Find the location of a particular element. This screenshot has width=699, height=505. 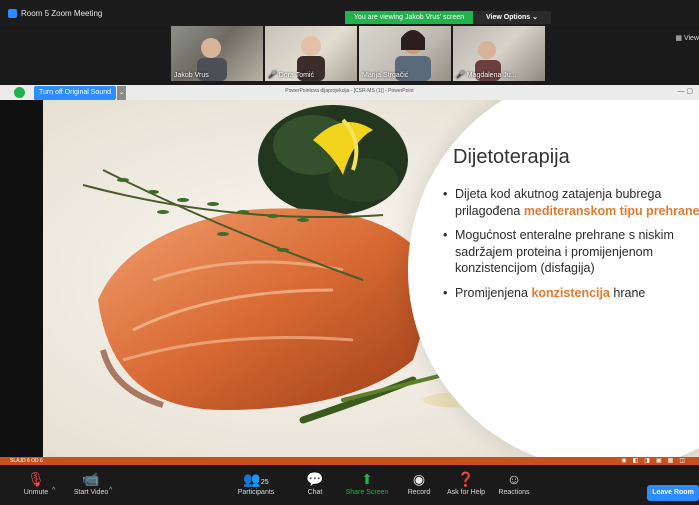

reactions-button: ☺ Reactions is located at coordinates (514, 482).